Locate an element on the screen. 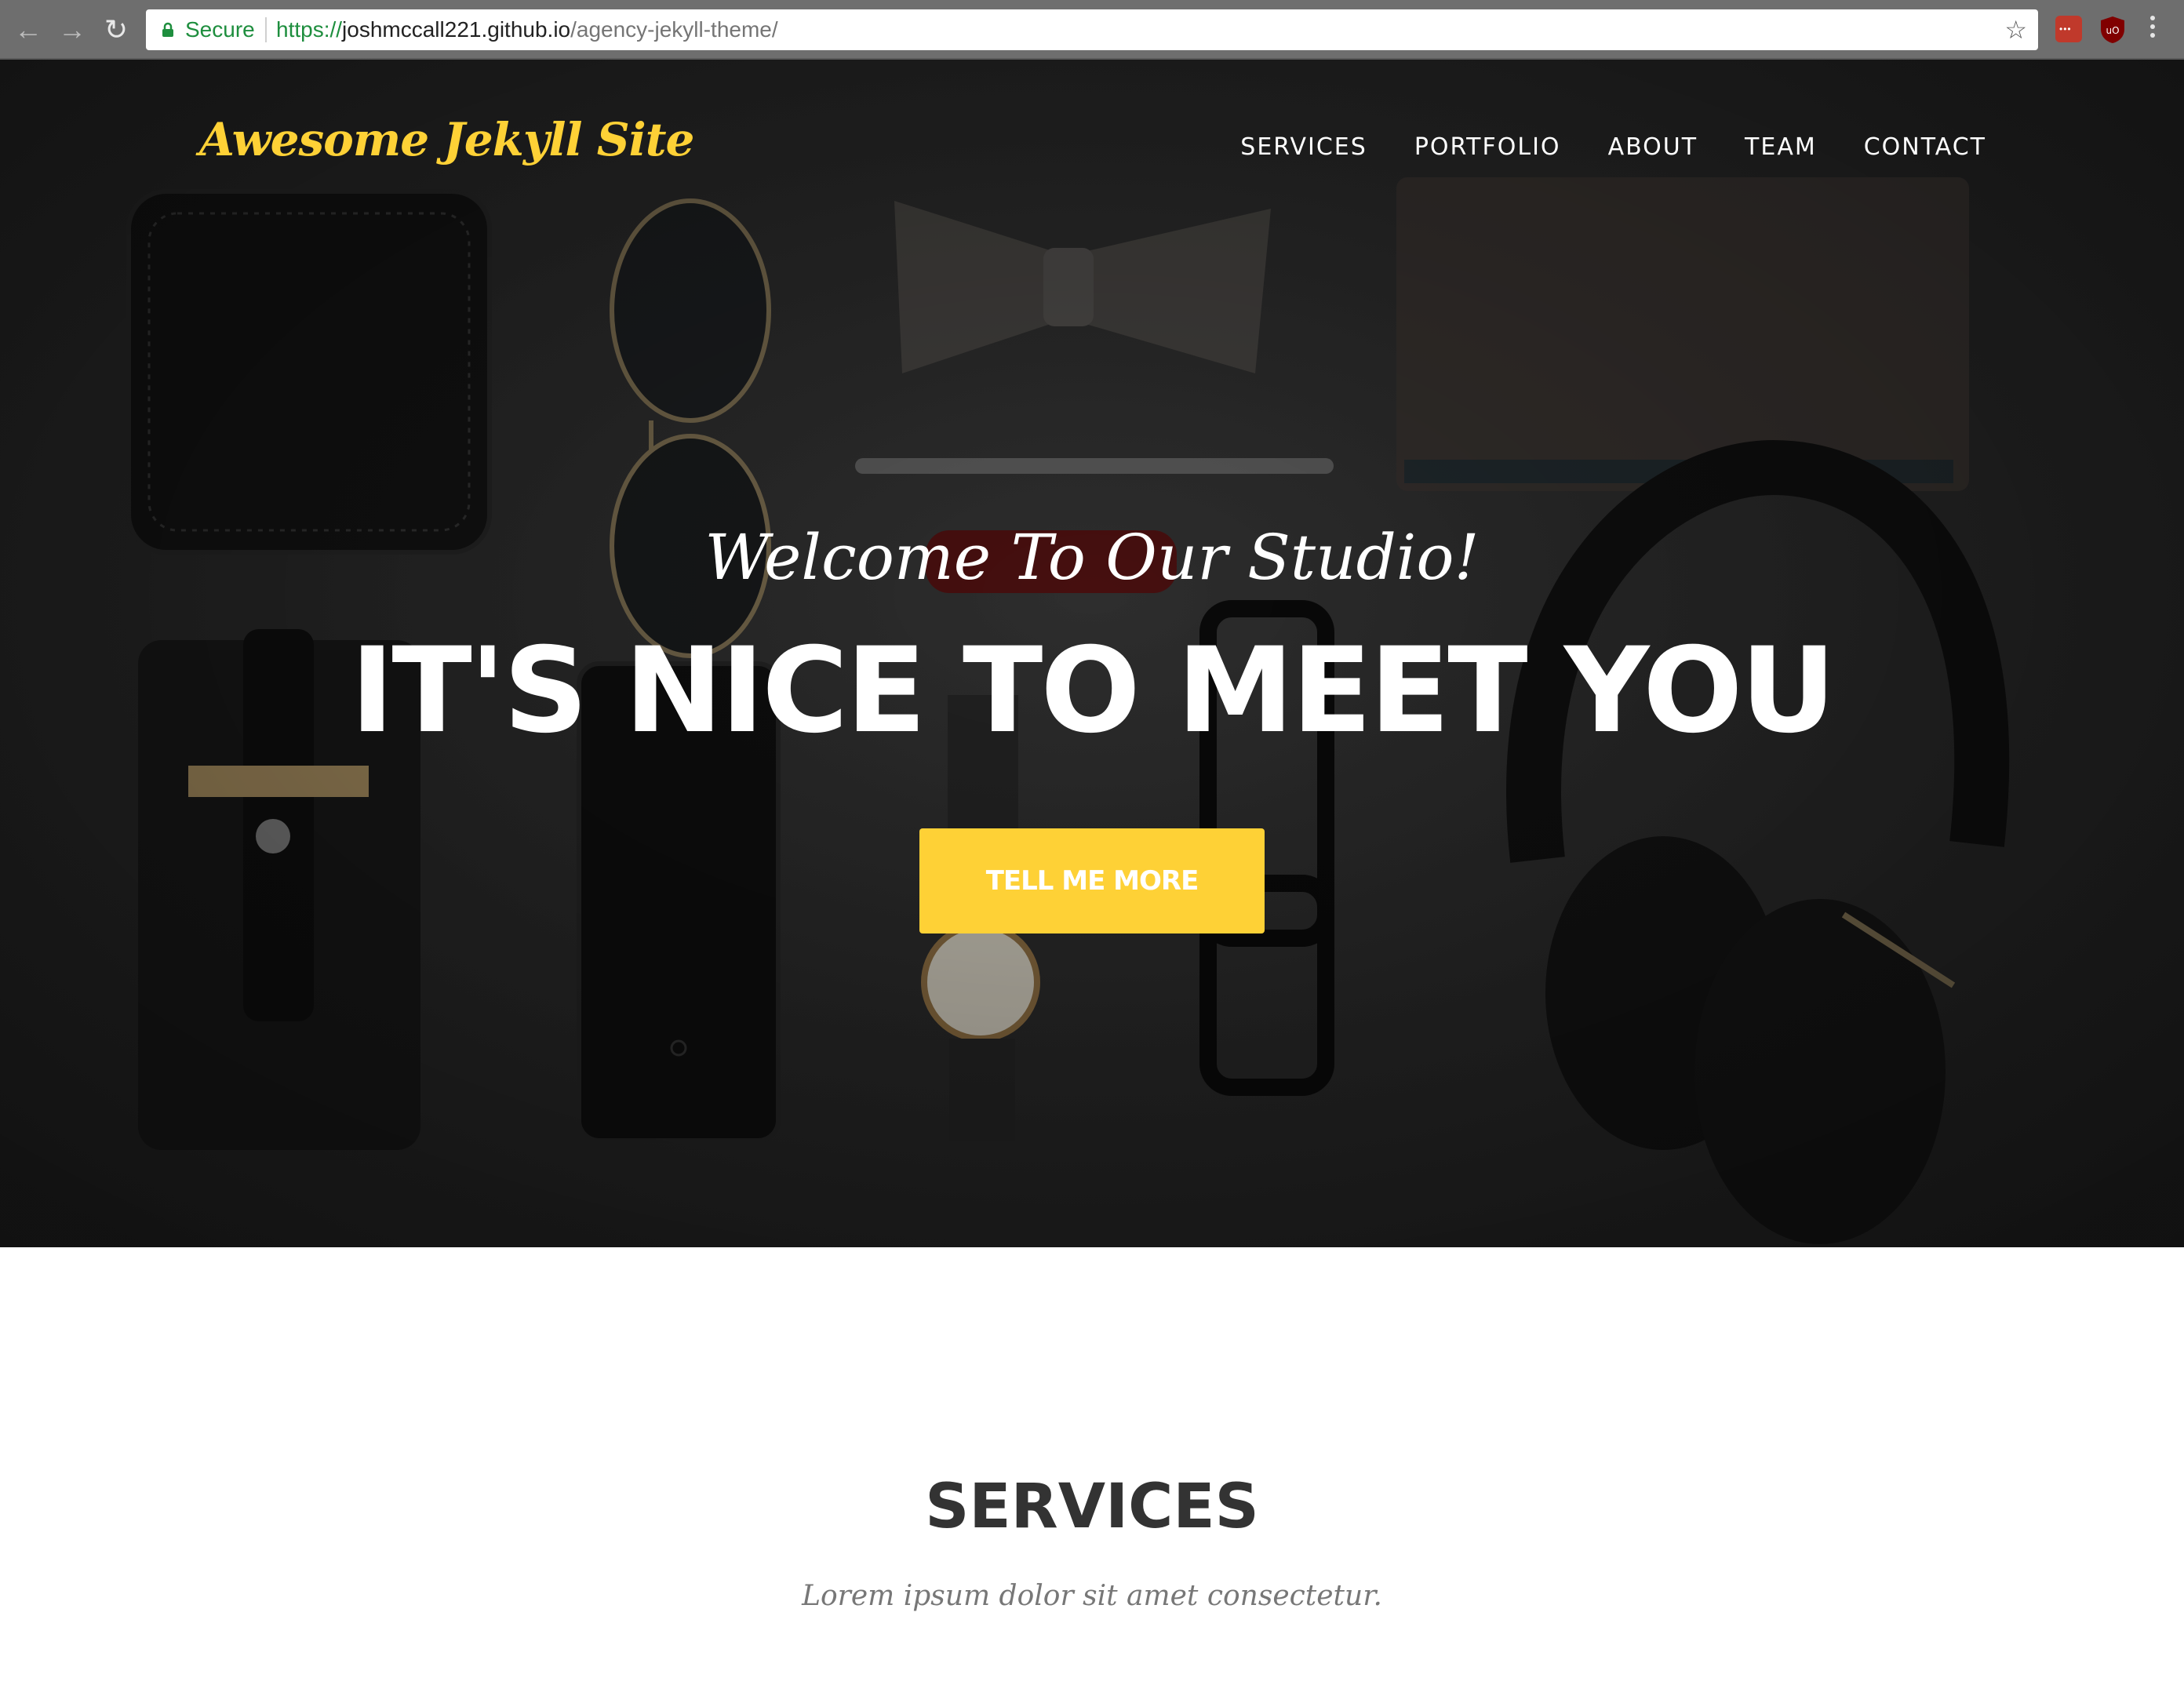  nav-link-team: TEAM is located at coordinates (1781, 147).